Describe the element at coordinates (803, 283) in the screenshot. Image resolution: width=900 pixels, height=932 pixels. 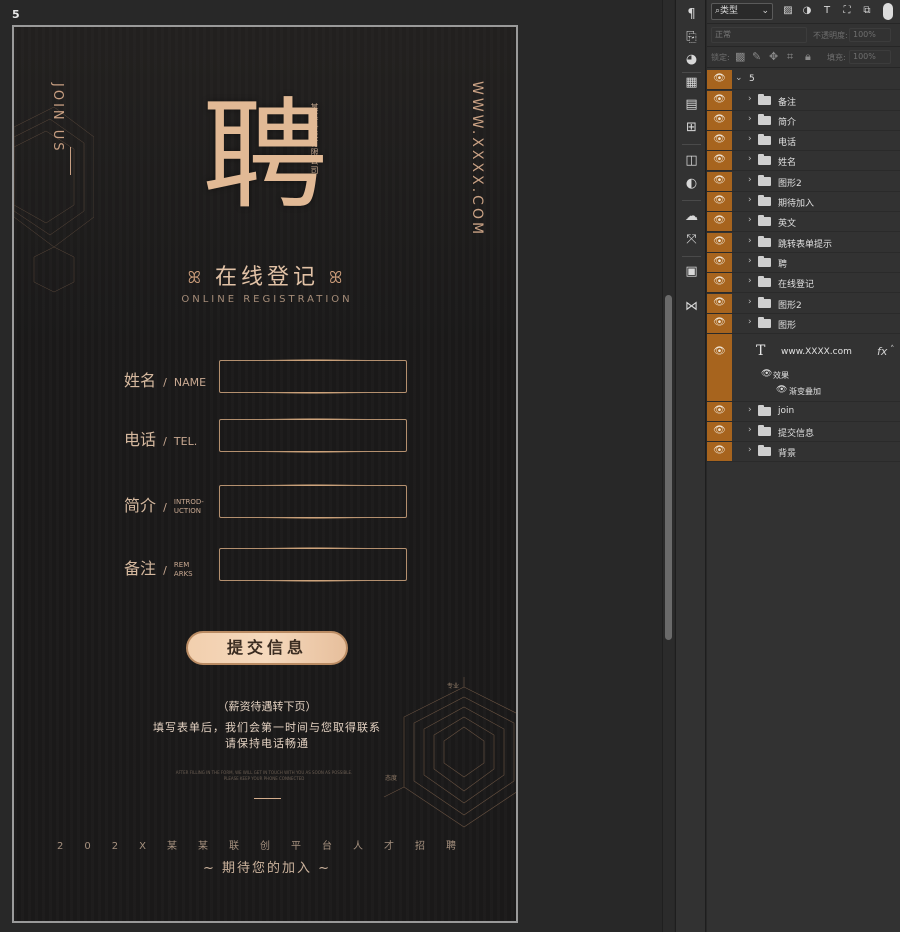
I see `layer-row: 👁︎ › 在线登记` at that location.